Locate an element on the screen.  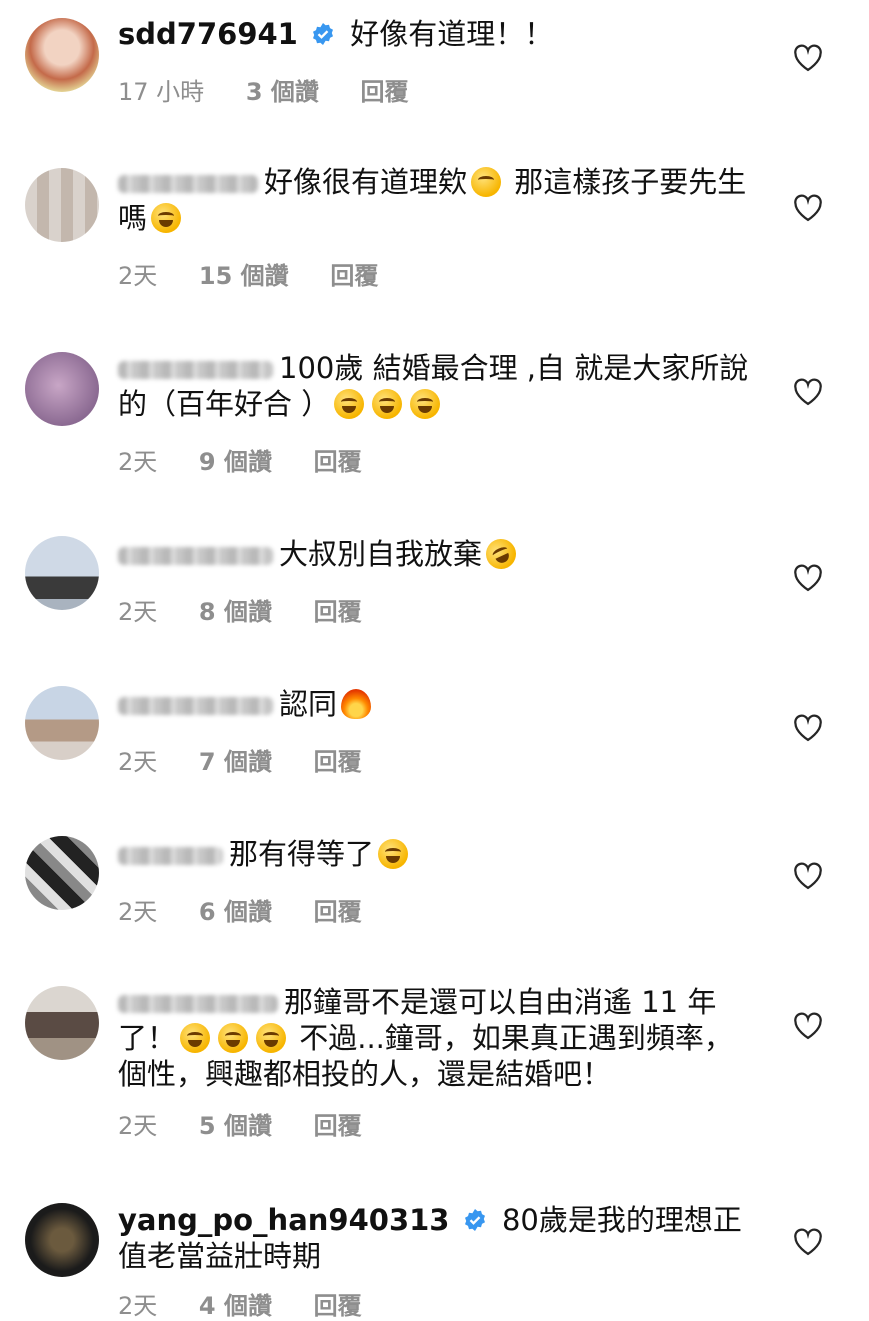
comment-text: 認同 is located at coordinates (438, 704).